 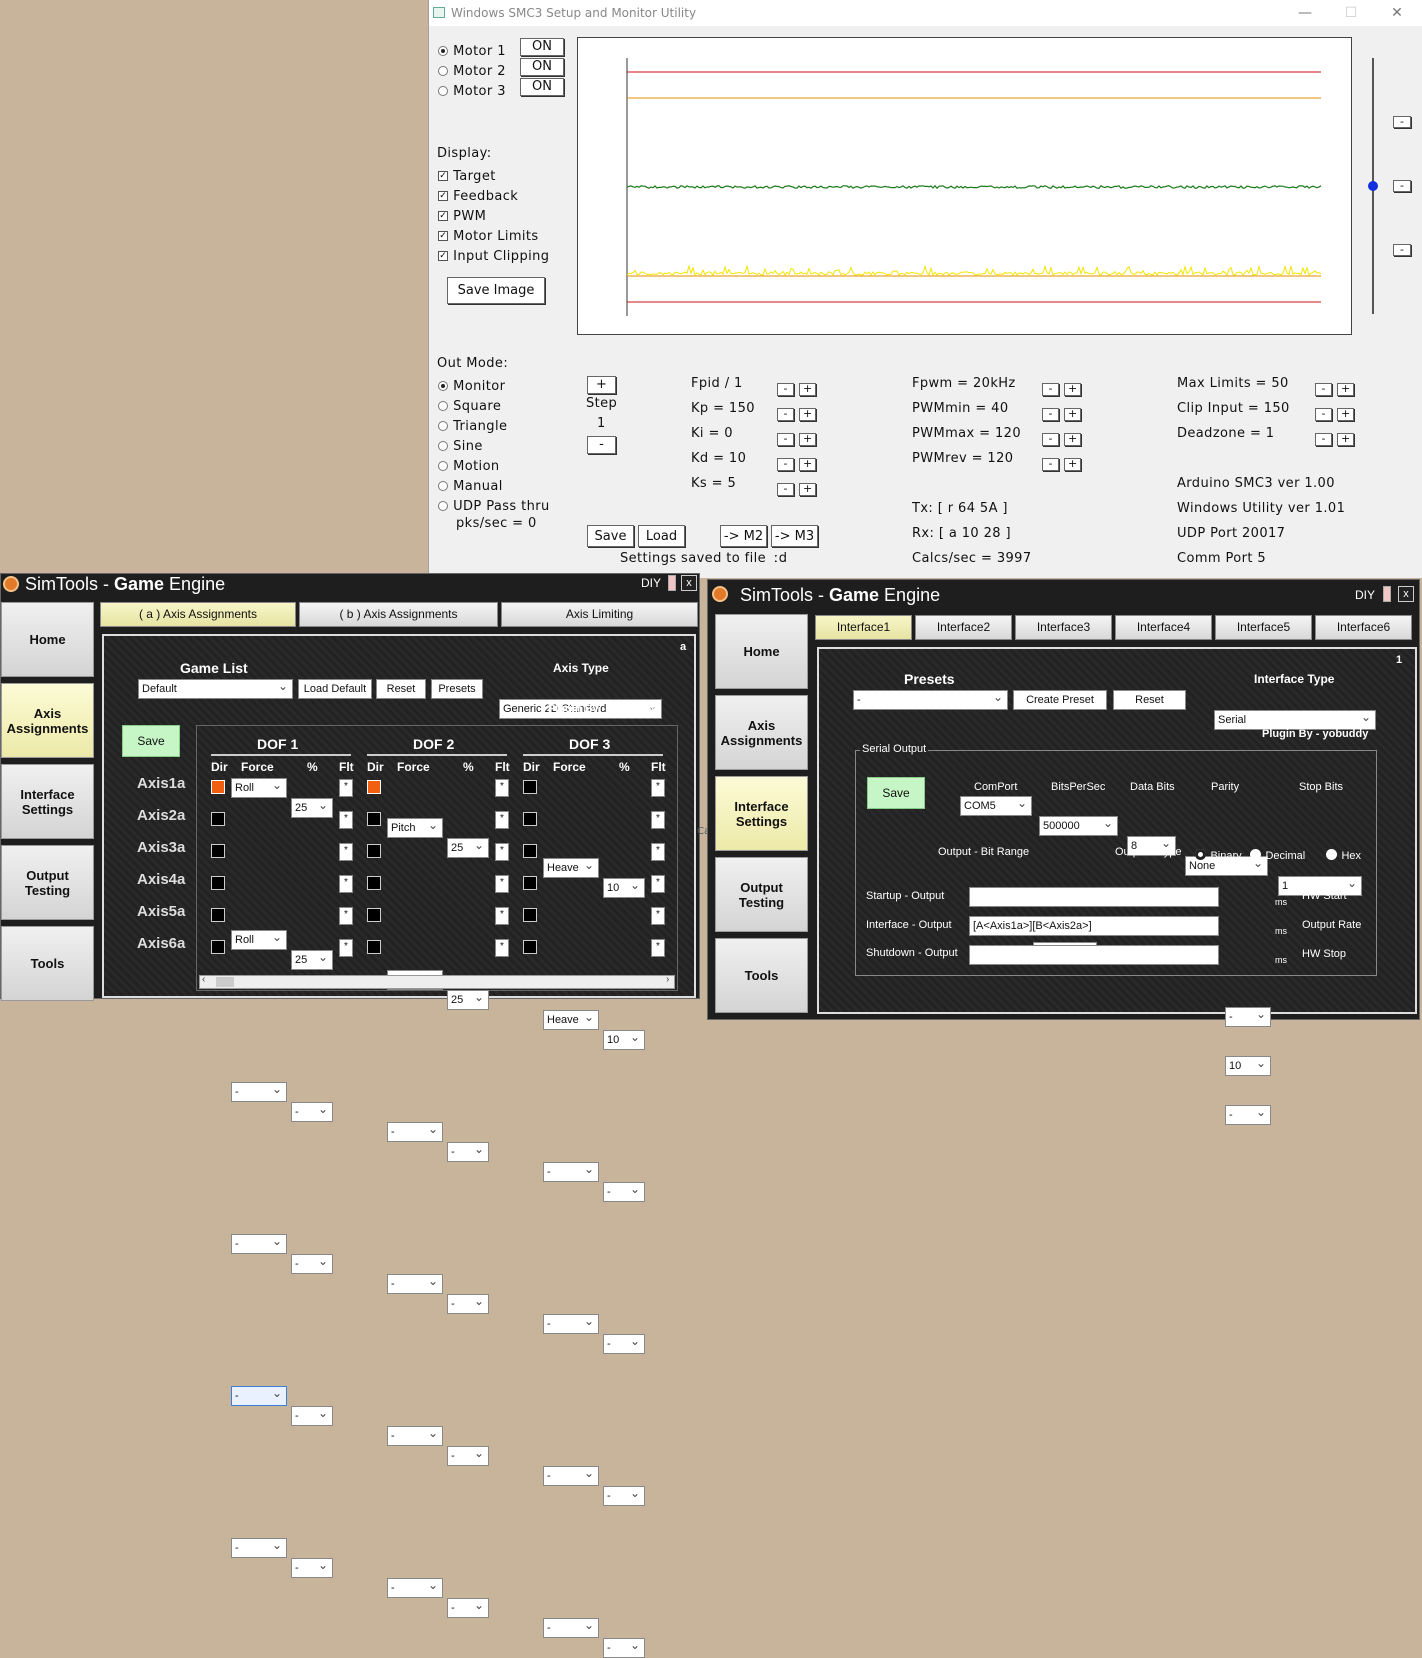 What do you see at coordinates (496, 290) in the screenshot?
I see `save-image-button: Save Image` at bounding box center [496, 290].